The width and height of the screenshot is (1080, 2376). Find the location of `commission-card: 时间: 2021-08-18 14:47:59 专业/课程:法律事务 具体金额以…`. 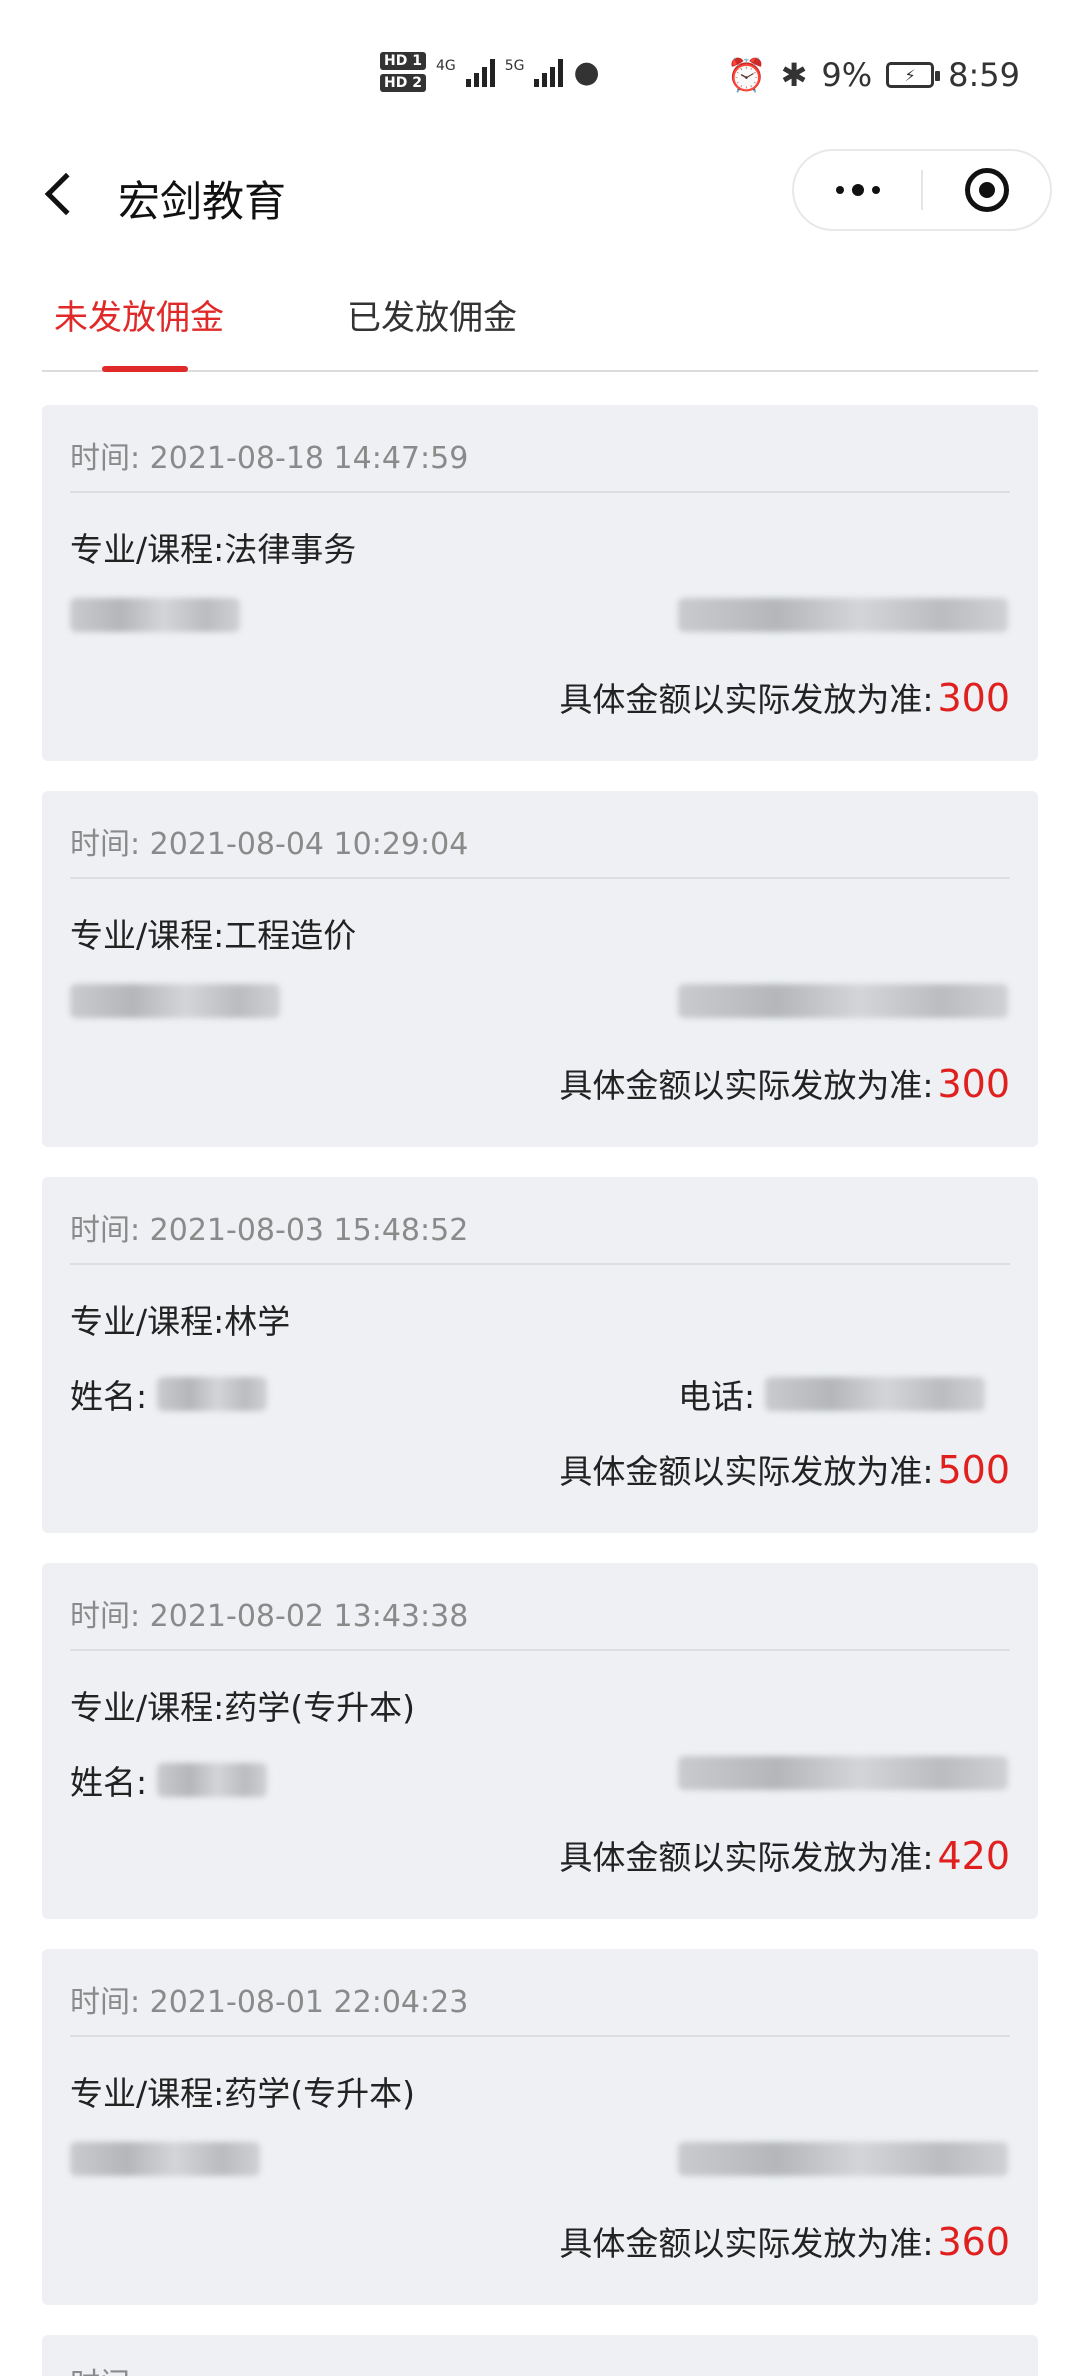

commission-card: 时间: 2021-08-18 14:47:59 专业/课程:法律事务 具体金额以… is located at coordinates (540, 583).